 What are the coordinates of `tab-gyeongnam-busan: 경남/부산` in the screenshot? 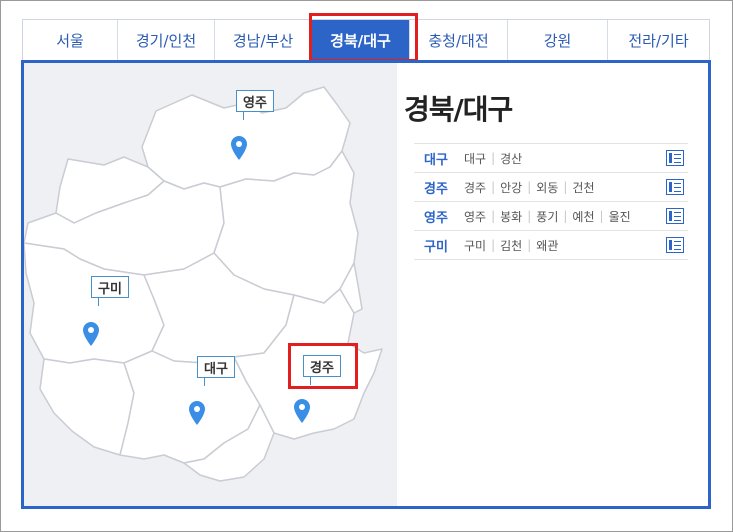 It's located at (262, 40).